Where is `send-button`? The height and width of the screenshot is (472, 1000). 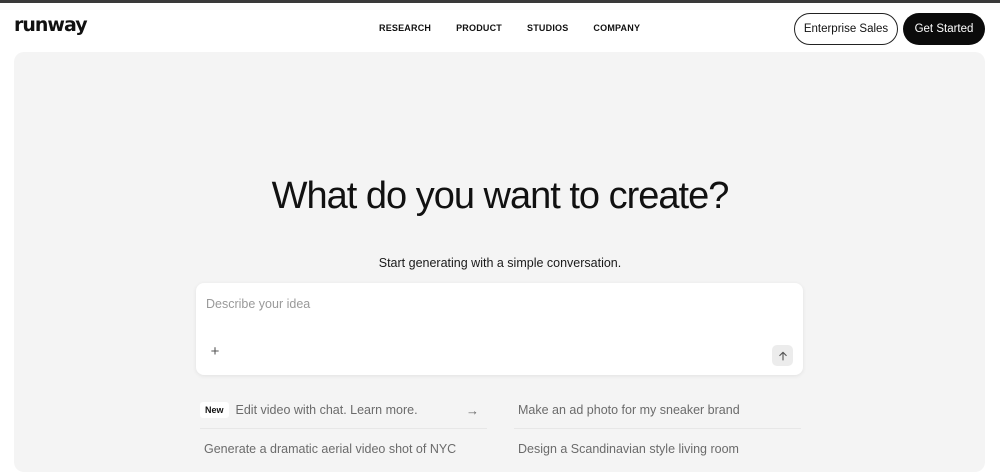
send-button is located at coordinates (782, 355).